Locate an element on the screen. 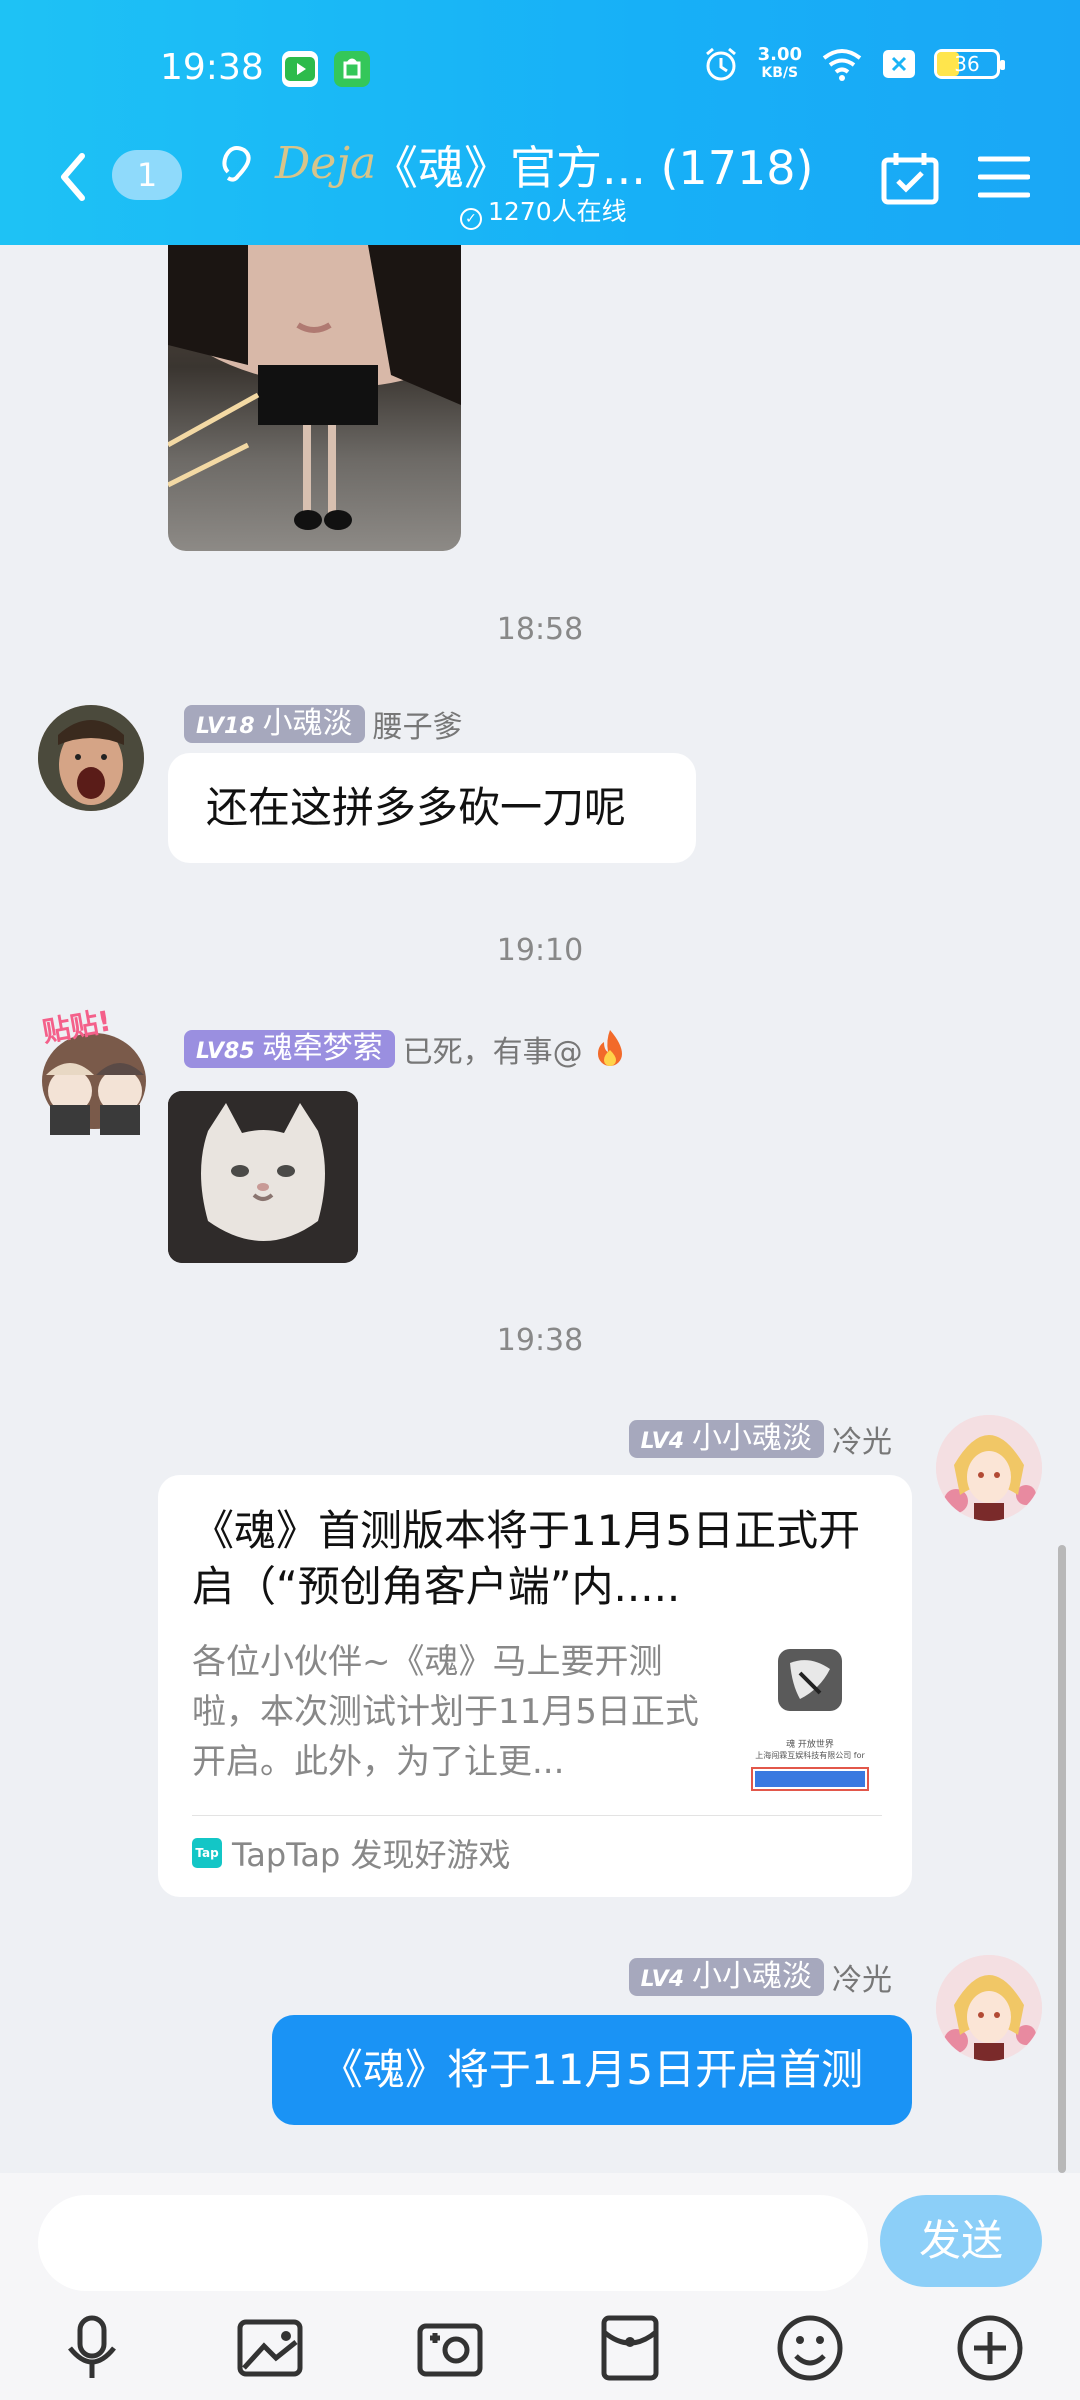 The height and width of the screenshot is (2400, 1080). message-text: 还在这拼多多砍一刀呢 is located at coordinates (416, 807).